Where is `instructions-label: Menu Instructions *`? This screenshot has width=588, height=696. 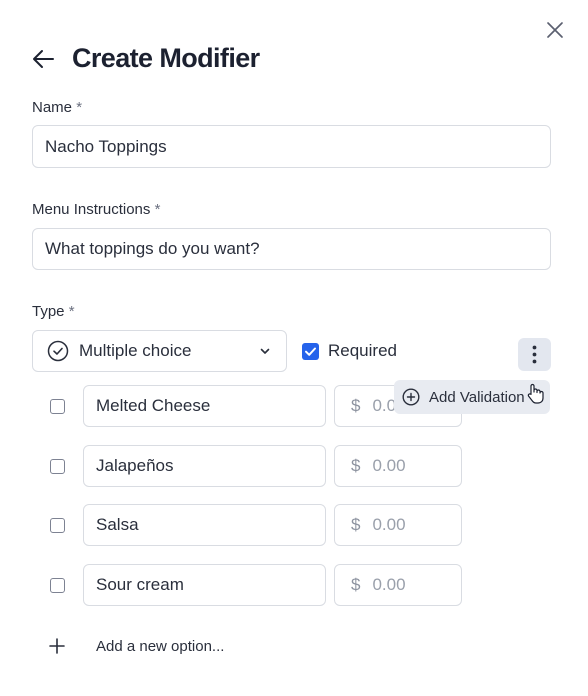
instructions-label: Menu Instructions * is located at coordinates (96, 210).